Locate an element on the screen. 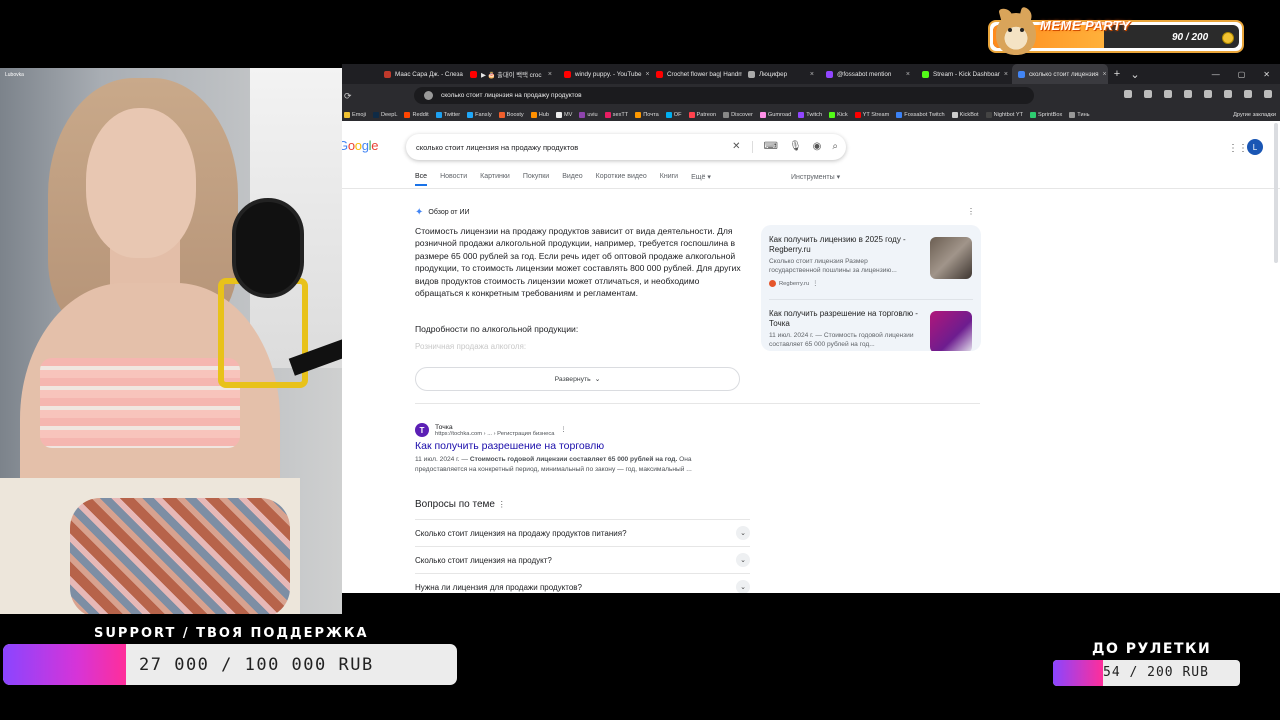  search-tab-0: Все is located at coordinates (421, 179).